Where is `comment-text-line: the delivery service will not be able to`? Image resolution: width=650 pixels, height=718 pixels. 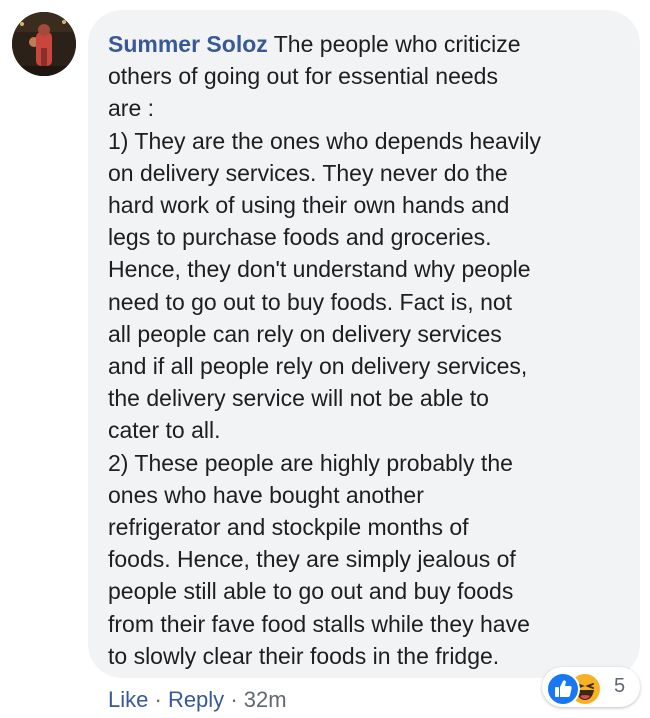 comment-text-line: the delivery service will not be able to is located at coordinates (298, 398).